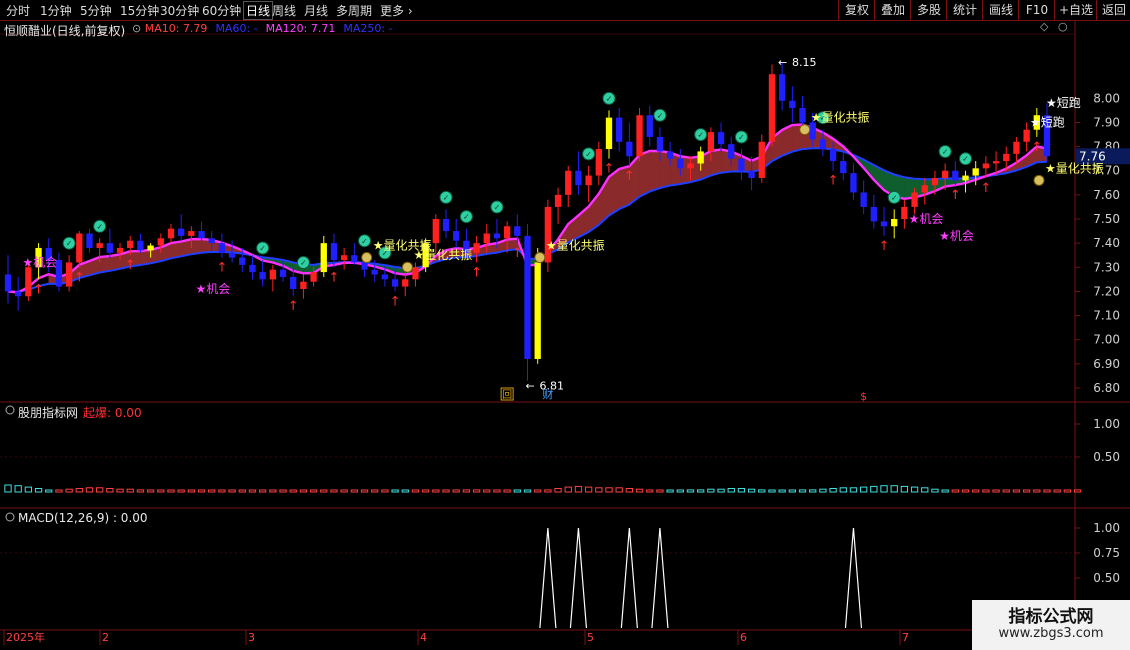 The height and width of the screenshot is (650, 1130). I want to click on toolbar-button-5: F10, so click(1036, 10).